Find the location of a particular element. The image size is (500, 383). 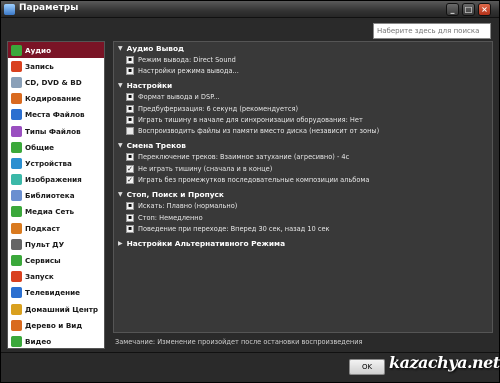

folder-icon is located at coordinates (16, 115).